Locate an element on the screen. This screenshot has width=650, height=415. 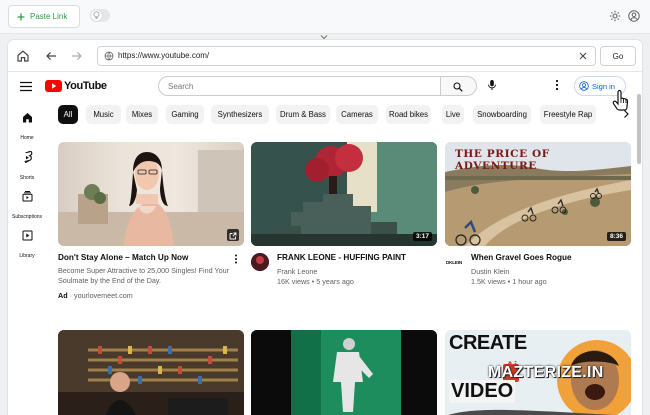
browser-navbar: https://www.youtube.com/ Go is located at coordinates (325, 56).